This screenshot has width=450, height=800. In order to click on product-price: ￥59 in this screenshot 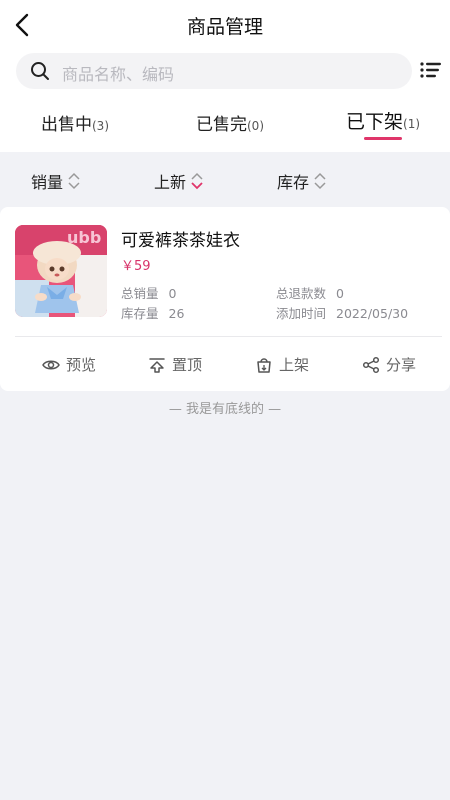, I will do `click(136, 266)`.